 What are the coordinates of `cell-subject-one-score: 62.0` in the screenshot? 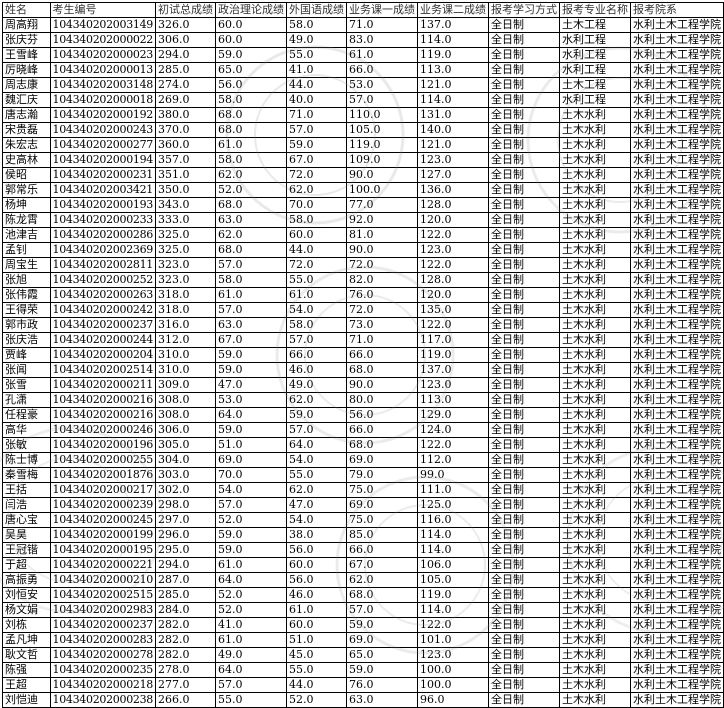 It's located at (382, 580).